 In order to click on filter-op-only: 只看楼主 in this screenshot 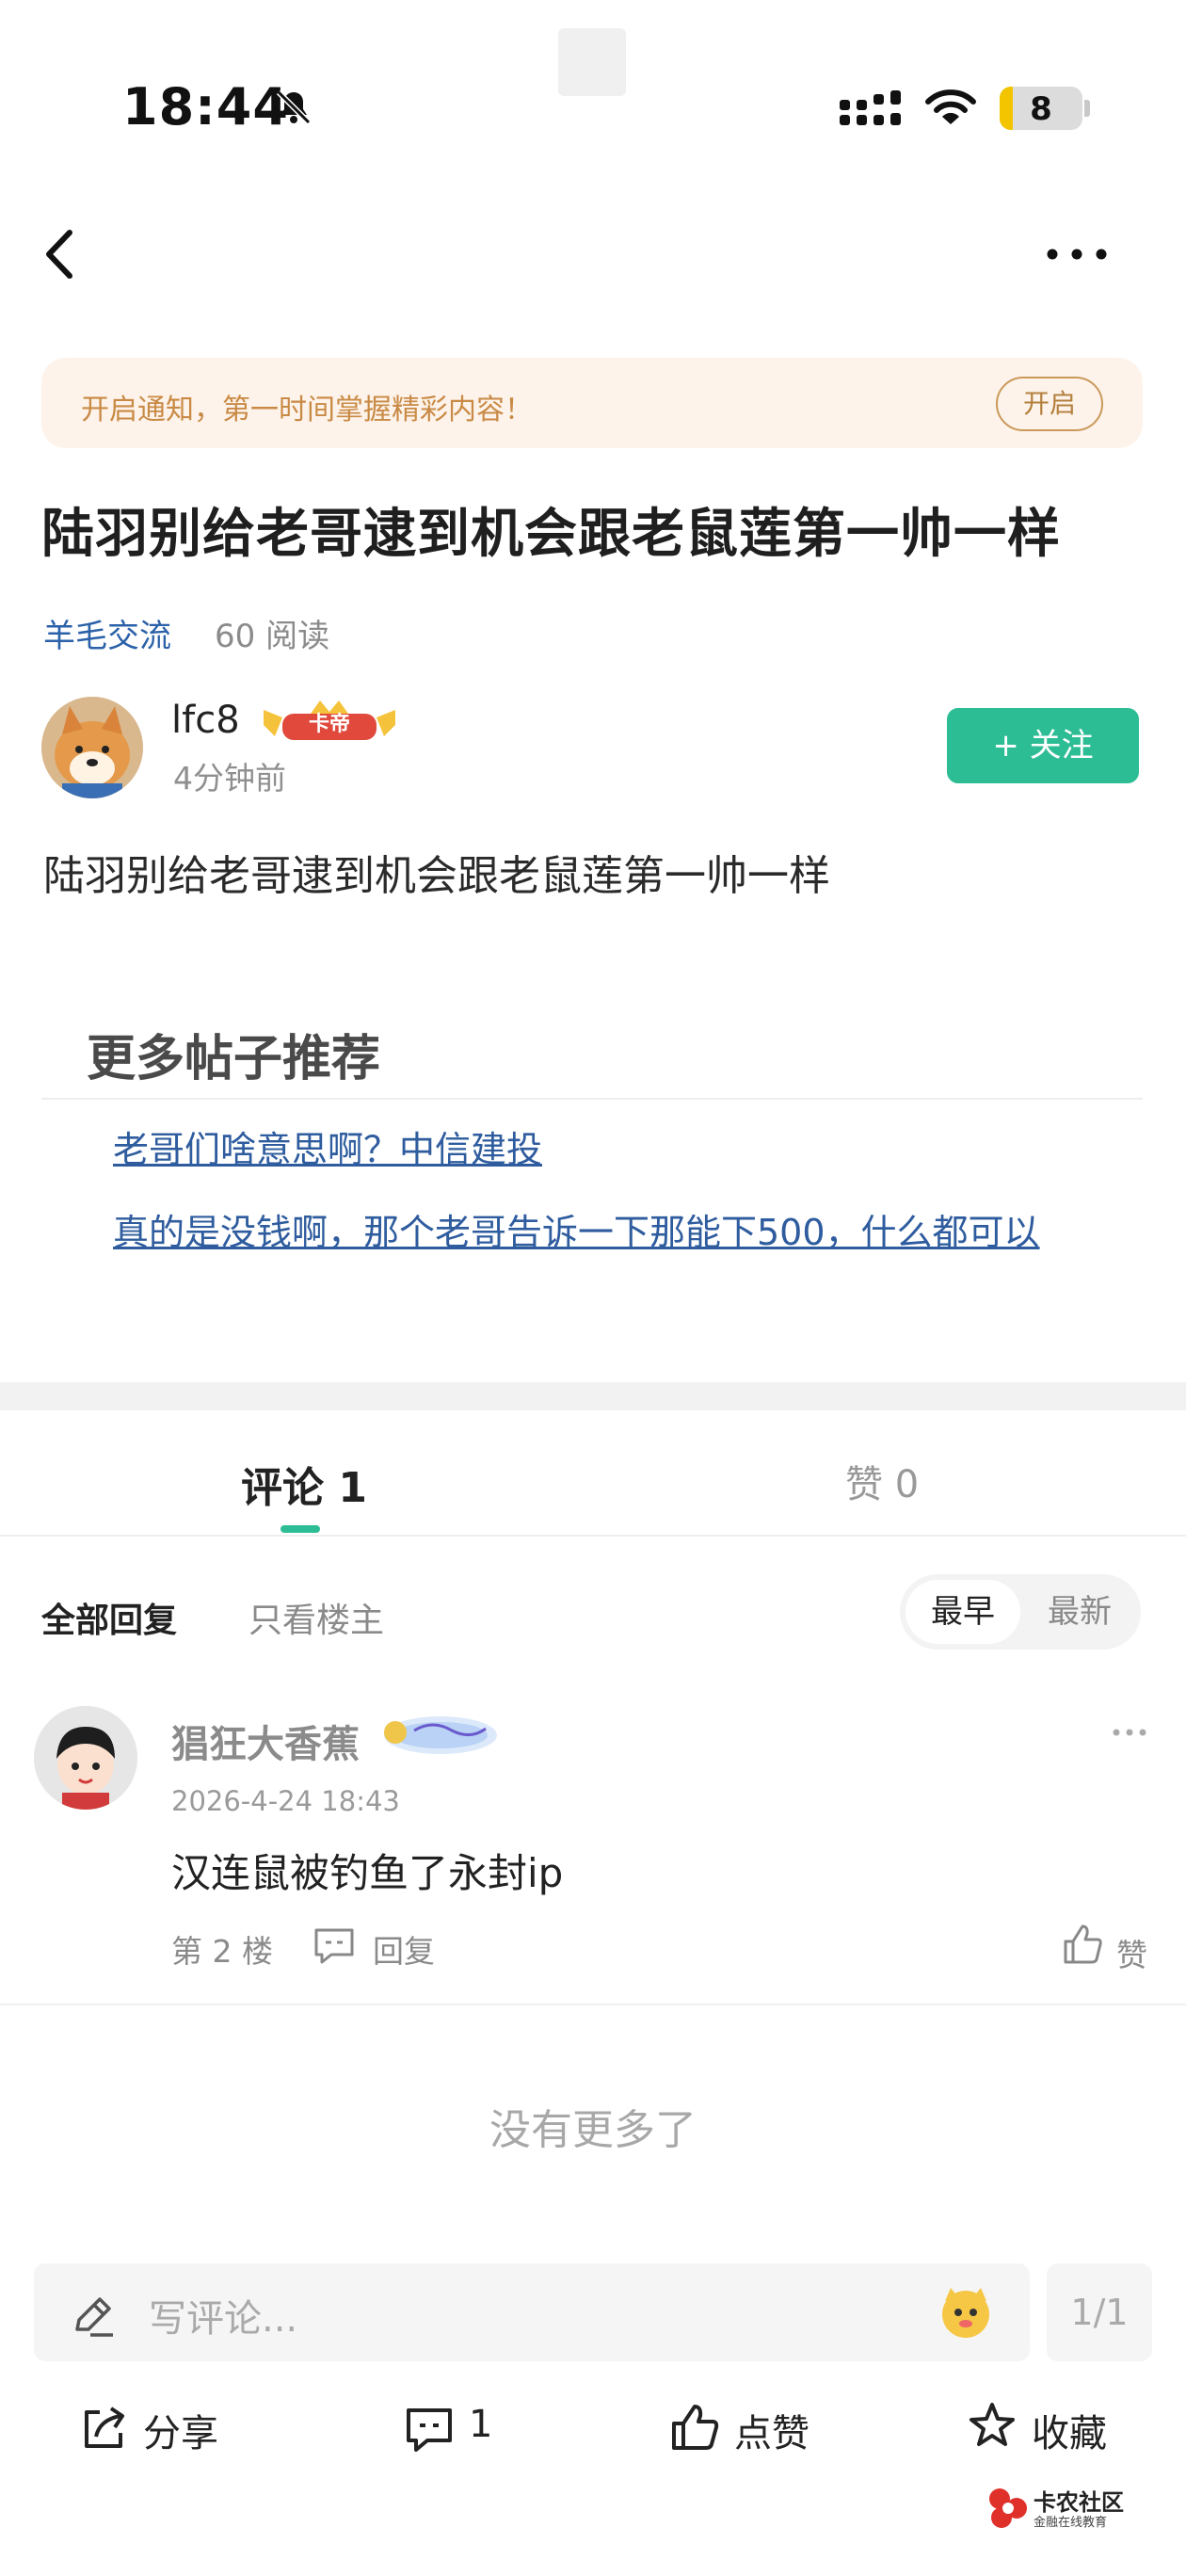, I will do `click(316, 1617)`.